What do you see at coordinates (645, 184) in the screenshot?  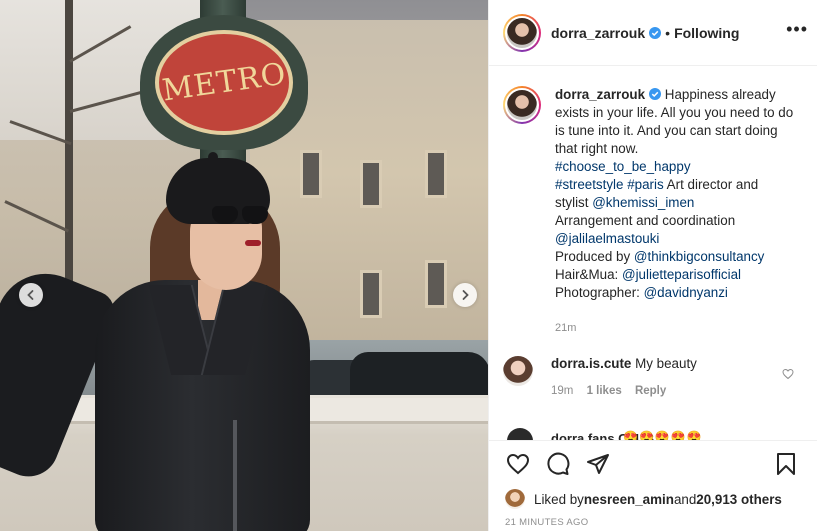 I see `hashtag-link: #paris` at bounding box center [645, 184].